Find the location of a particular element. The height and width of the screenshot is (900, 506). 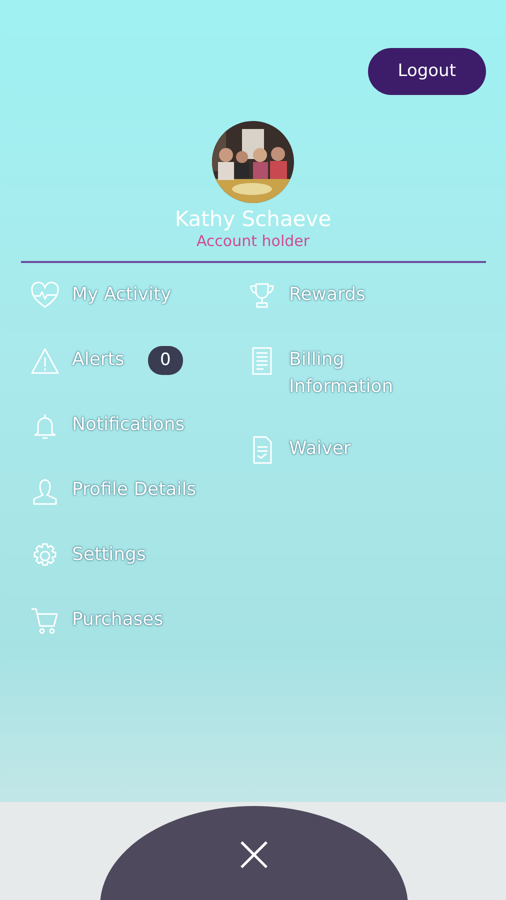

menu-item: My Activity is located at coordinates (147, 294).